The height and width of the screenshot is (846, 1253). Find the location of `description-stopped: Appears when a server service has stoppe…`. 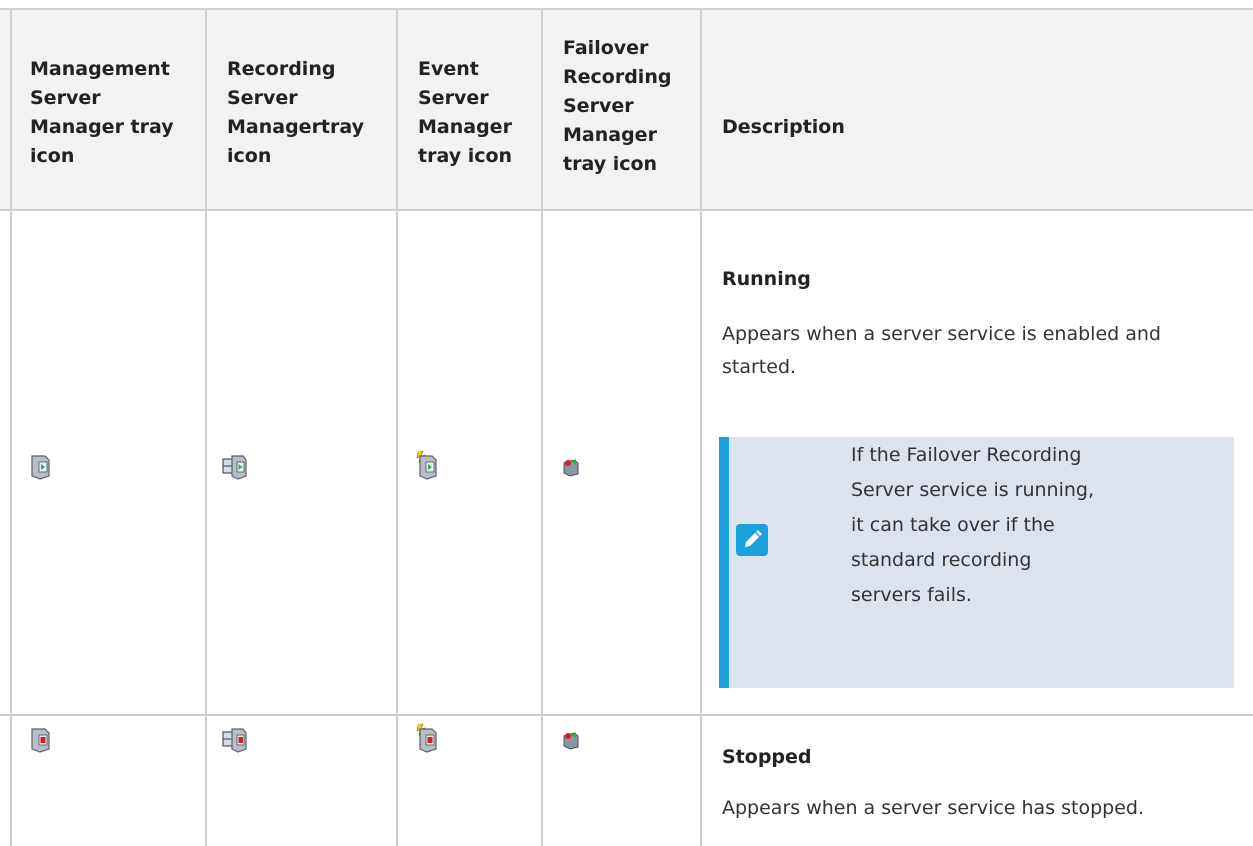

description-stopped: Appears when a server service has stoppe… is located at coordinates (933, 808).